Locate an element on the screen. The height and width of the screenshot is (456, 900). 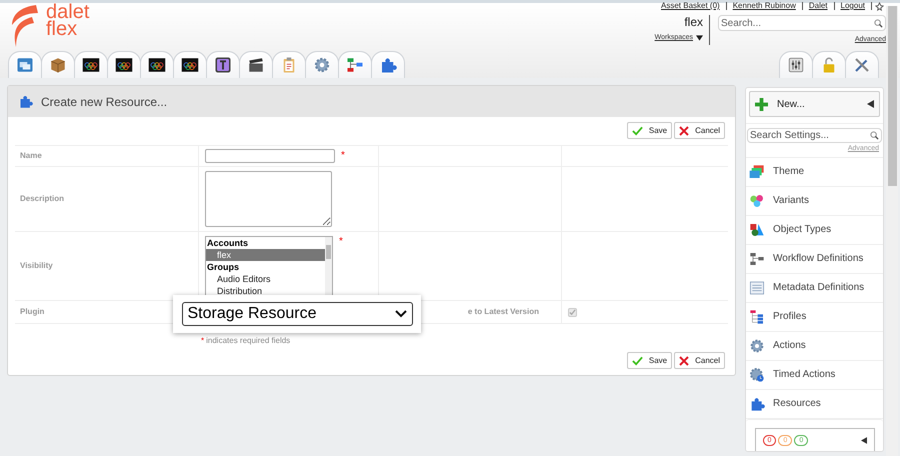
list-option: Audio Editors is located at coordinates (265, 279).